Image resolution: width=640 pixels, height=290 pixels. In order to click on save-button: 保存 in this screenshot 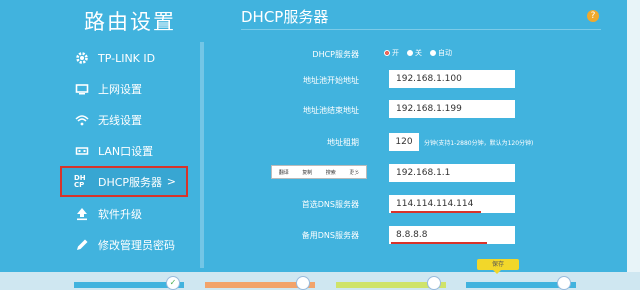, I will do `click(498, 264)`.